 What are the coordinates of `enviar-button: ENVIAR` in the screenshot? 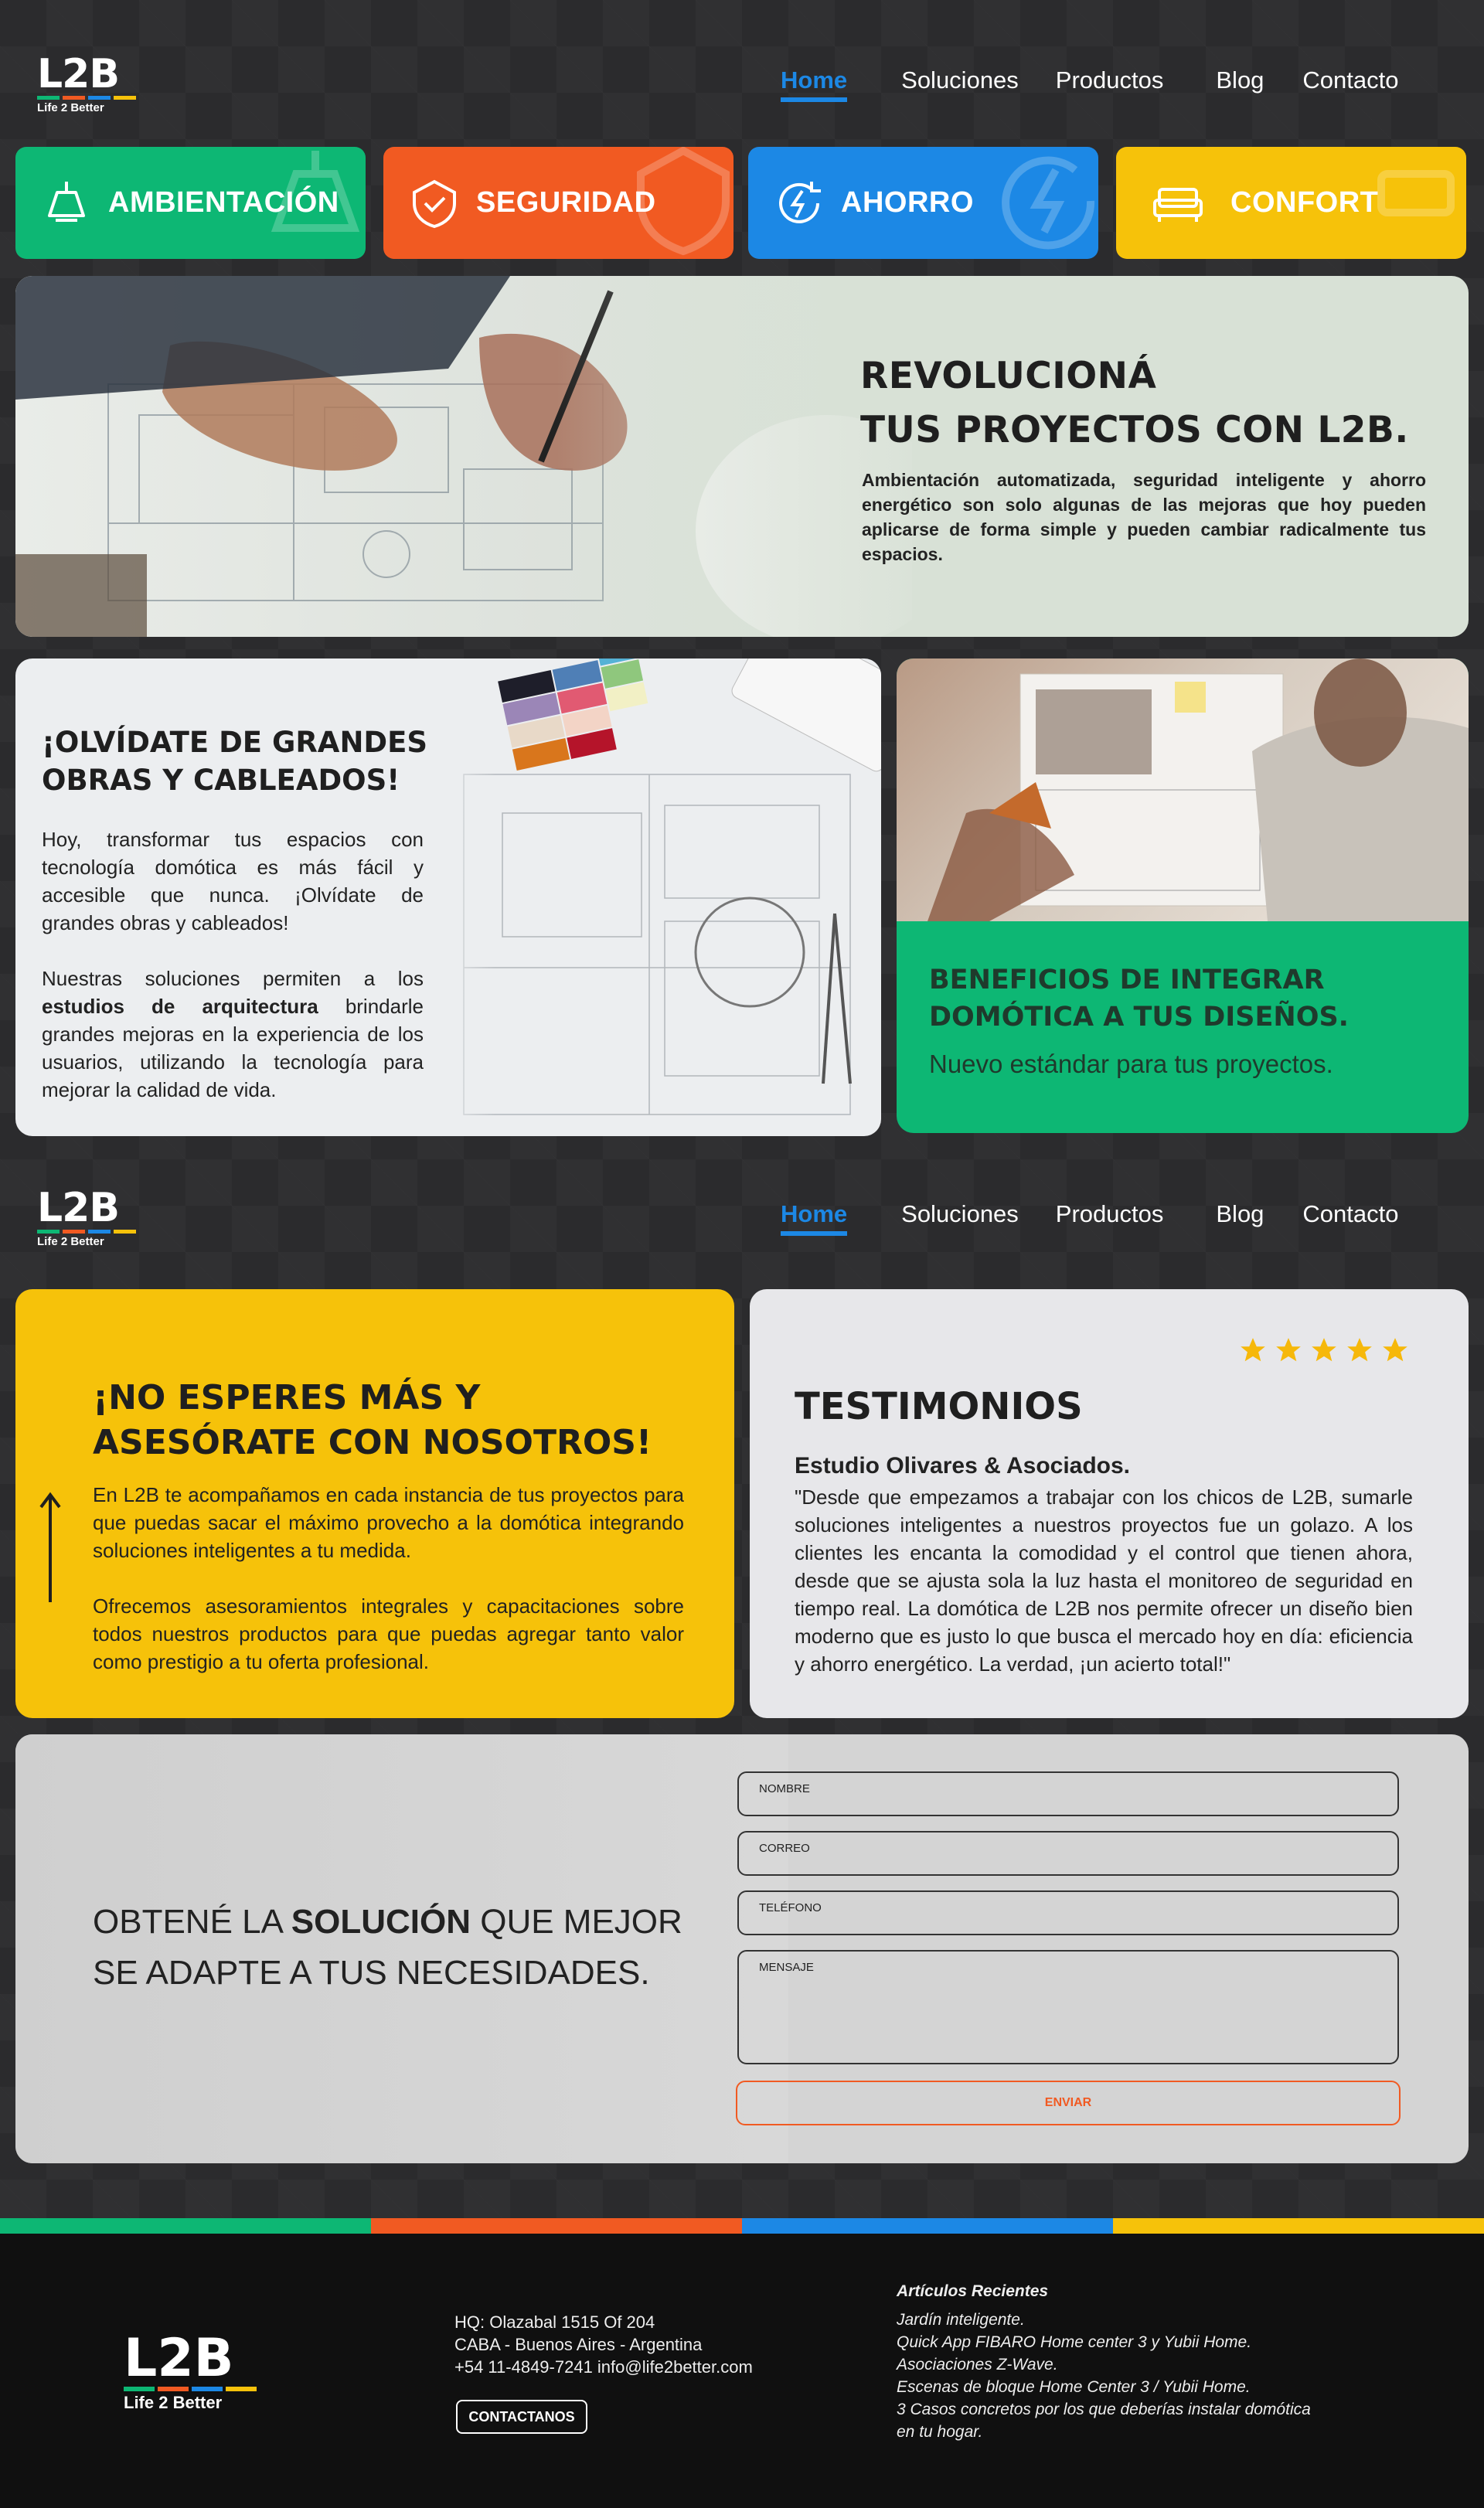 It's located at (1068, 2103).